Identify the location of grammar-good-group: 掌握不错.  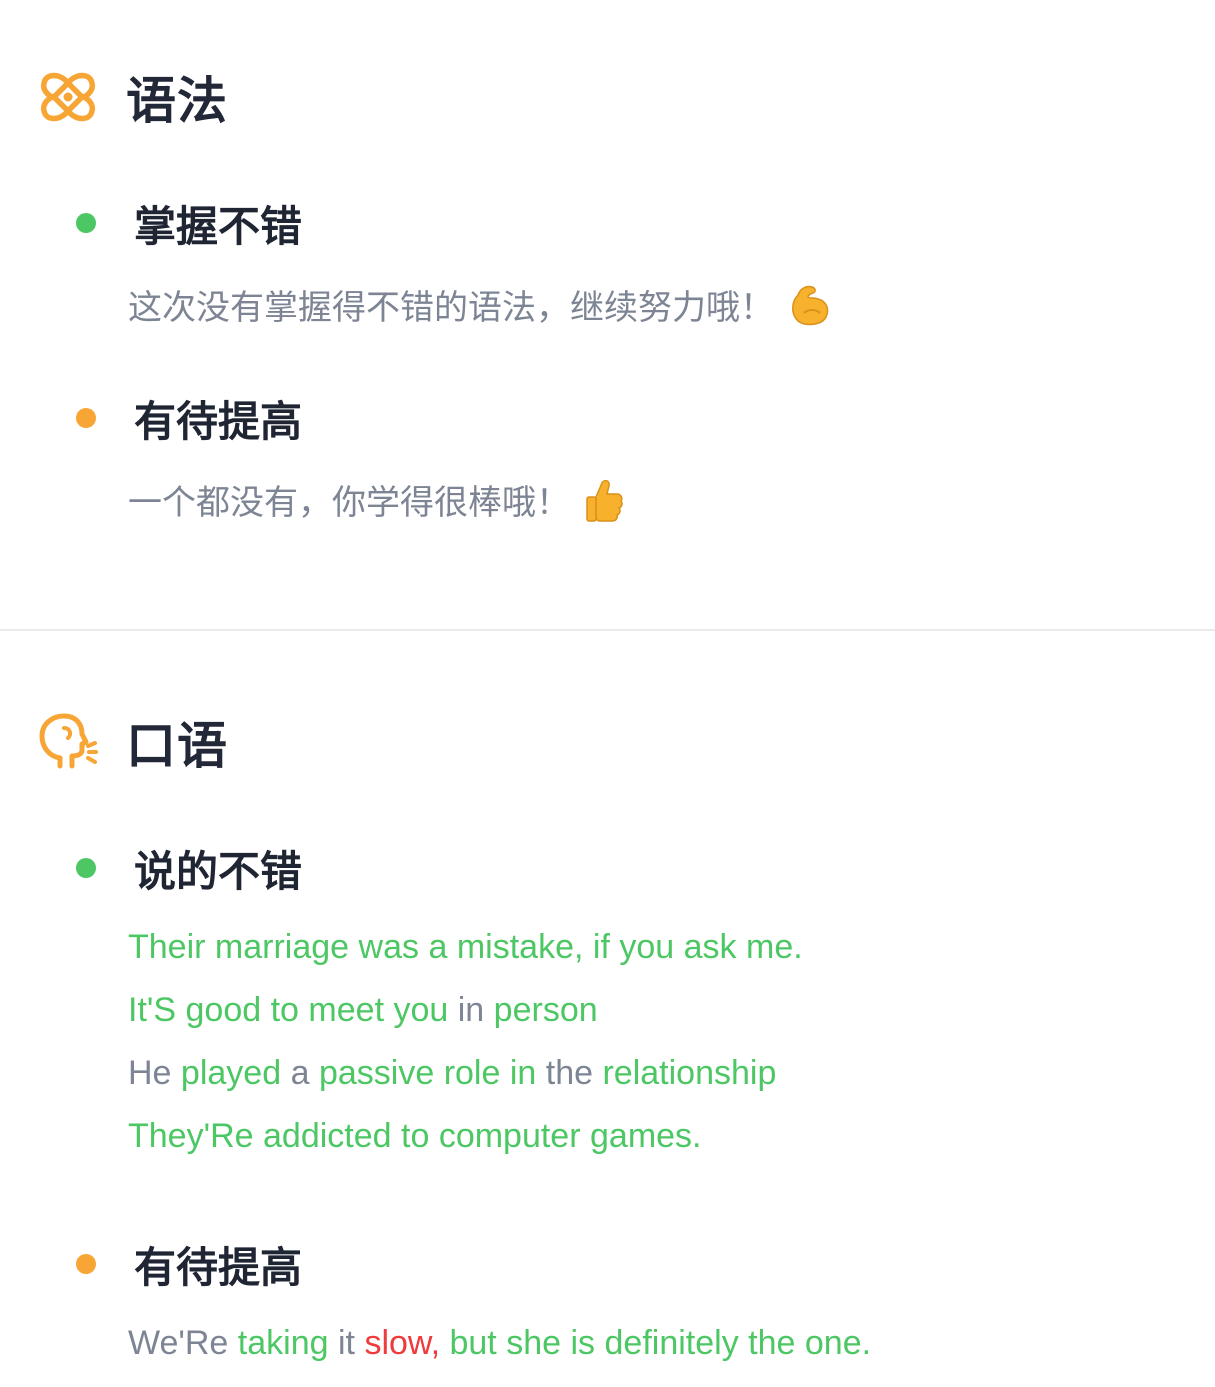
(189, 224).